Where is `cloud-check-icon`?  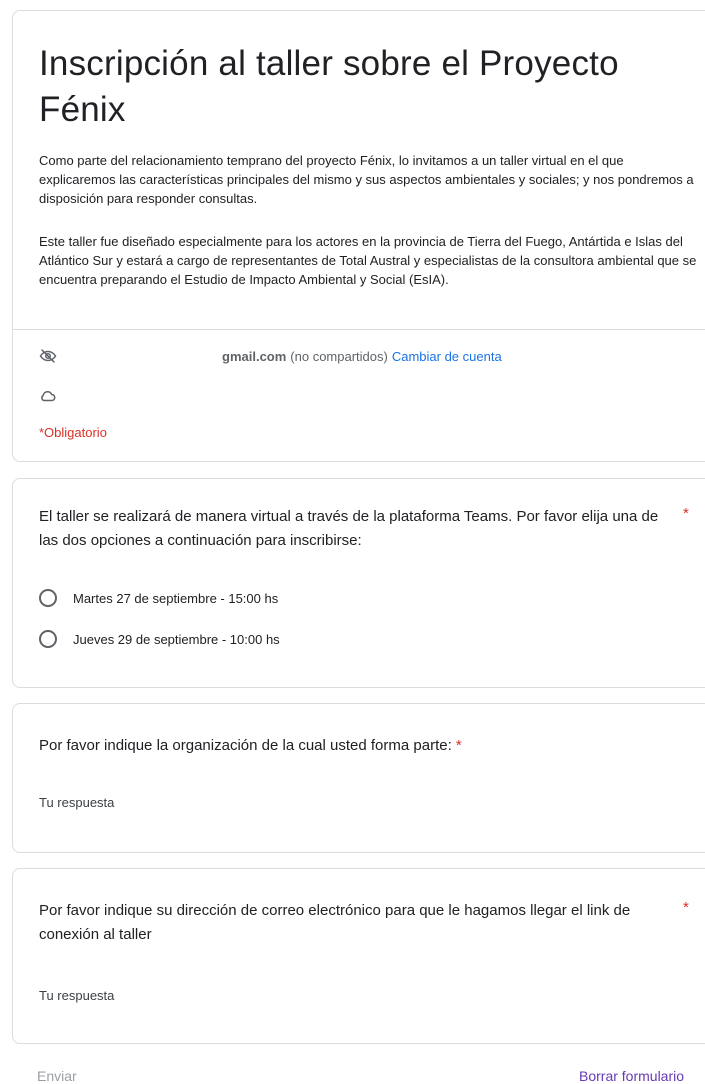 cloud-check-icon is located at coordinates (48, 396).